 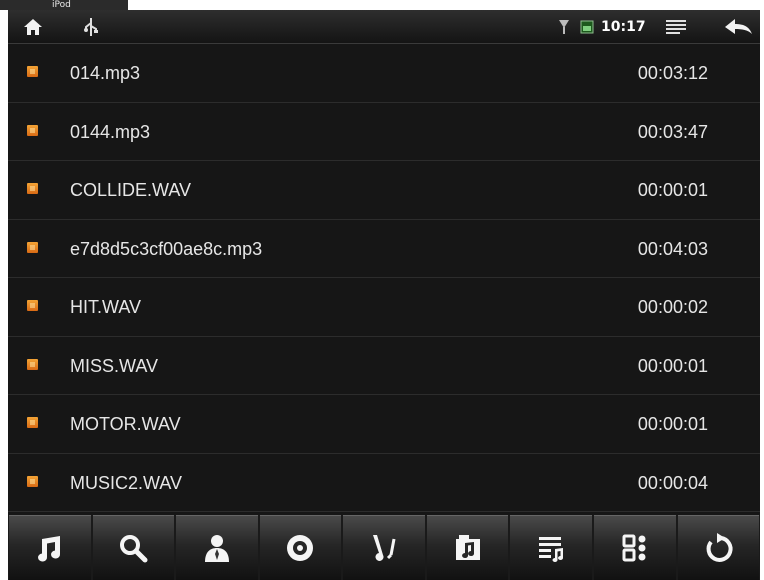 What do you see at coordinates (33, 27) in the screenshot?
I see `home-icon` at bounding box center [33, 27].